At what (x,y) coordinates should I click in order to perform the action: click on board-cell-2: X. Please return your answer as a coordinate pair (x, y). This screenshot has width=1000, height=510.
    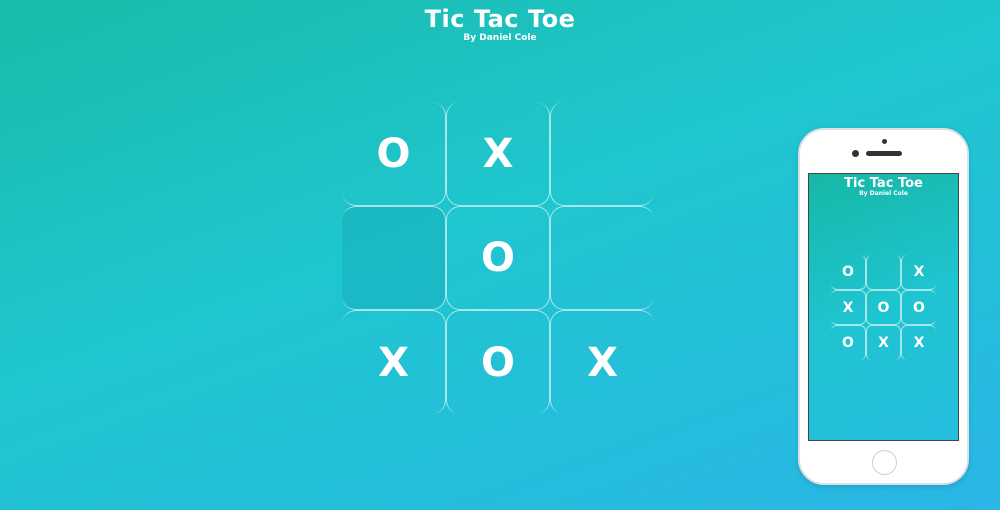
    Looking at the image, I should click on (498, 154).